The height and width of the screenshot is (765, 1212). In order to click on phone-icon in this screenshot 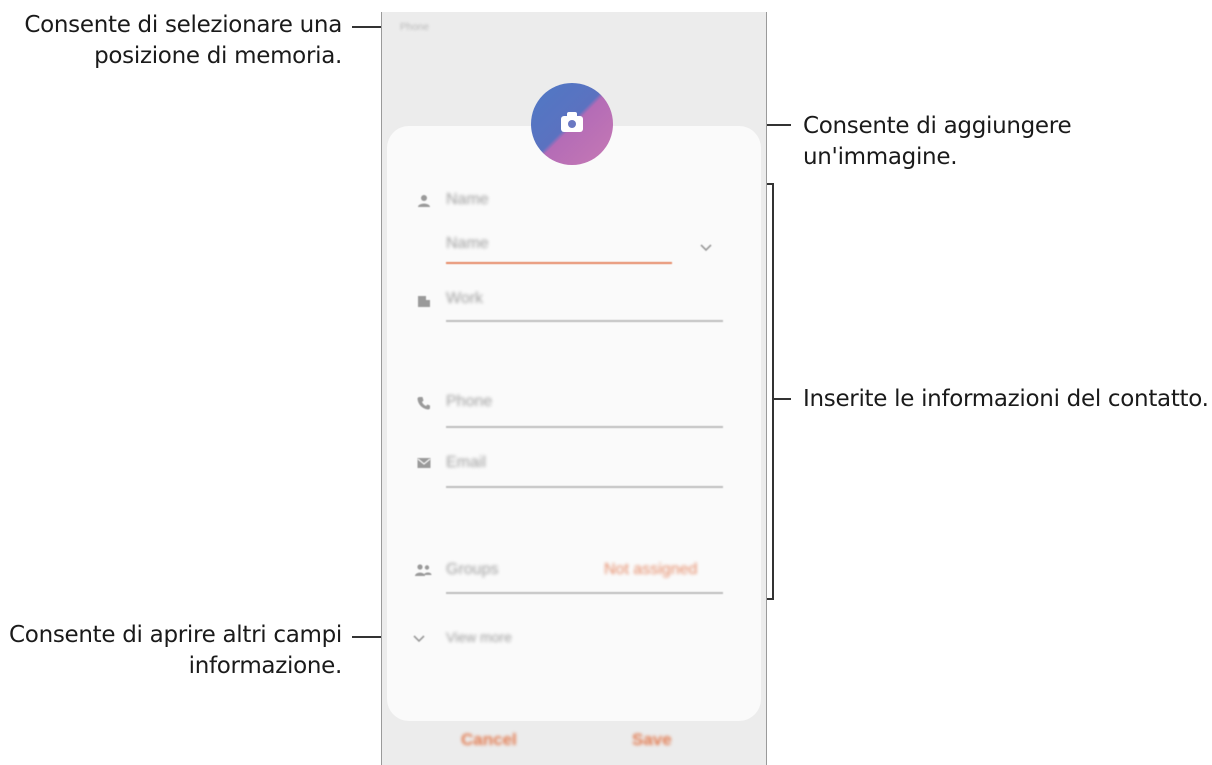, I will do `click(423, 403)`.